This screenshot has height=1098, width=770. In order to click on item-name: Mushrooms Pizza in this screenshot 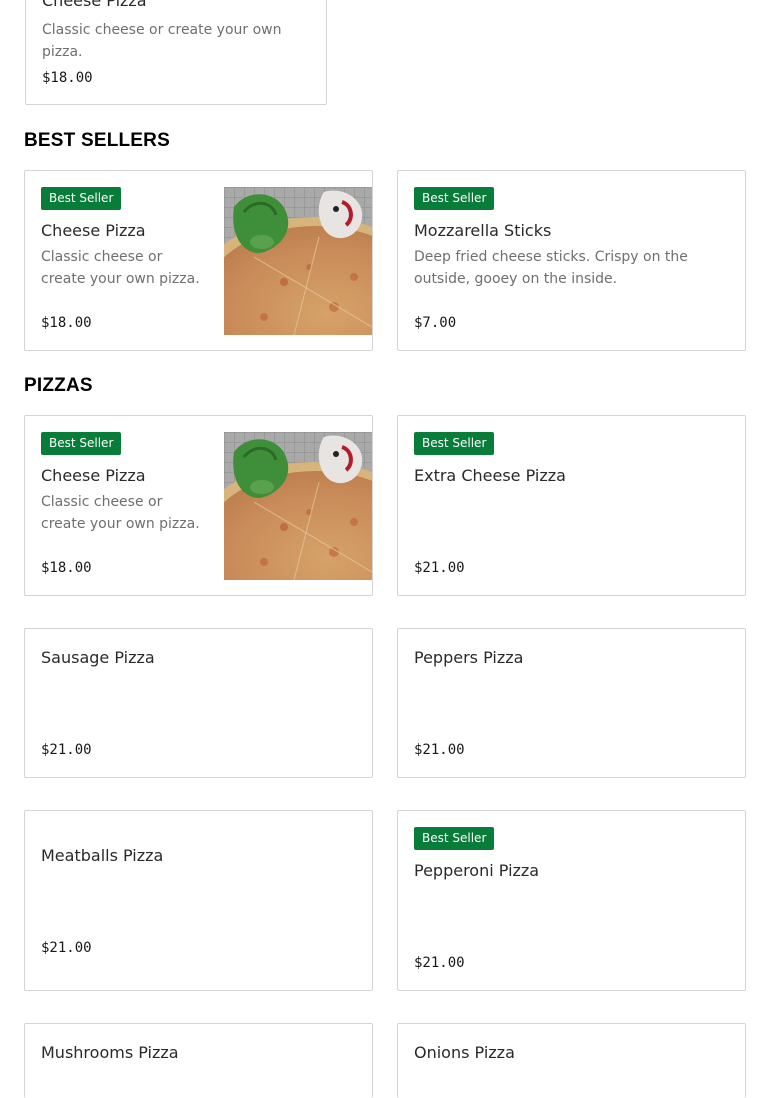, I will do `click(110, 1052)`.